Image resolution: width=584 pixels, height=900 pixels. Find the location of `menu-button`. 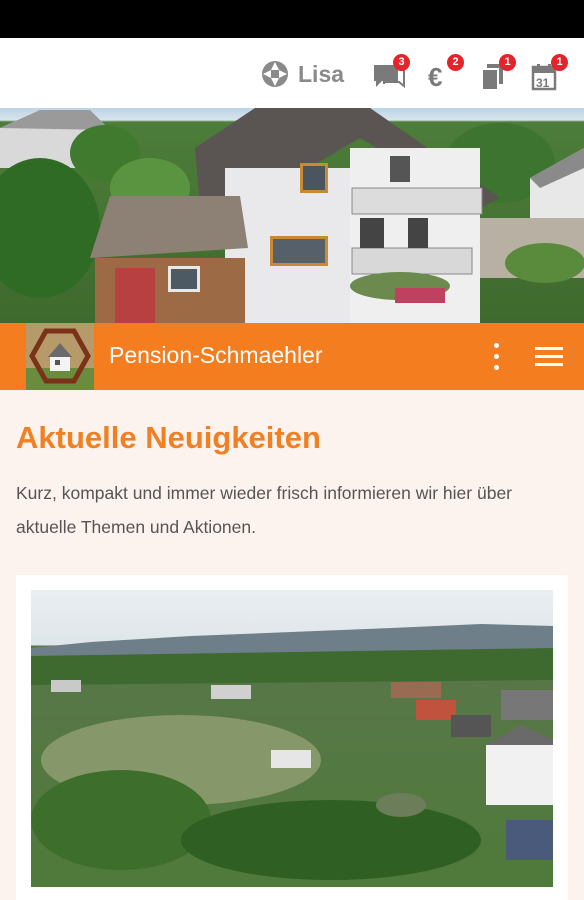

menu-button is located at coordinates (549, 357).